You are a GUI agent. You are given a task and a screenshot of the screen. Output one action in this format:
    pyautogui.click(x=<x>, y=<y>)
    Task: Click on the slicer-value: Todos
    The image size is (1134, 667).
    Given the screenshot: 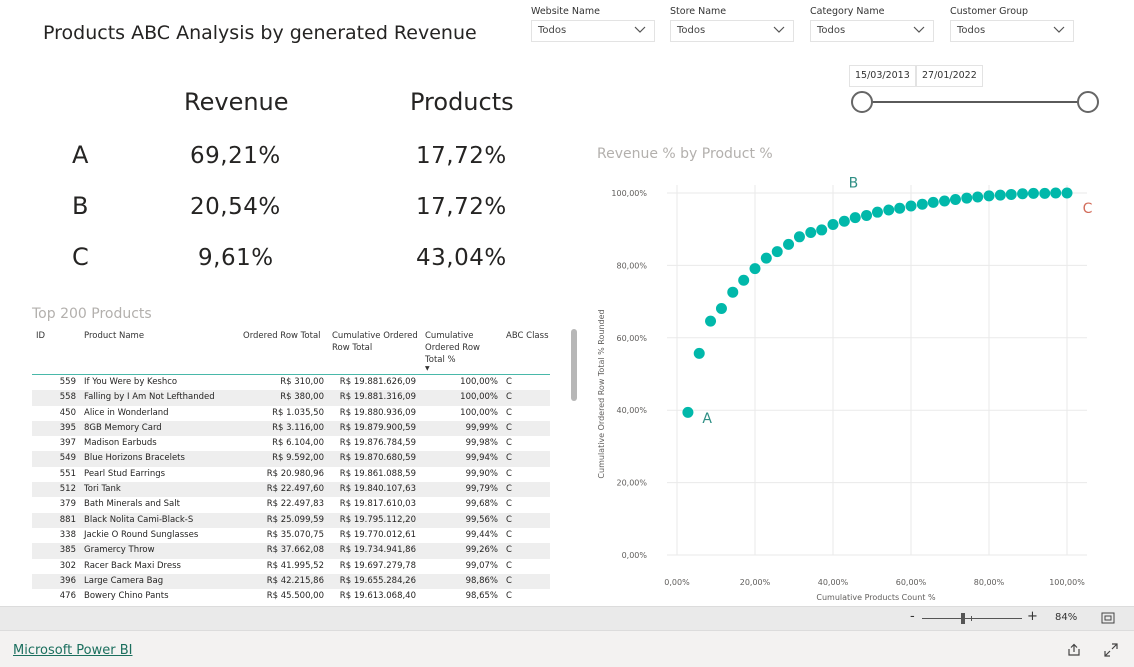 What is the action you would take?
    pyautogui.click(x=691, y=30)
    